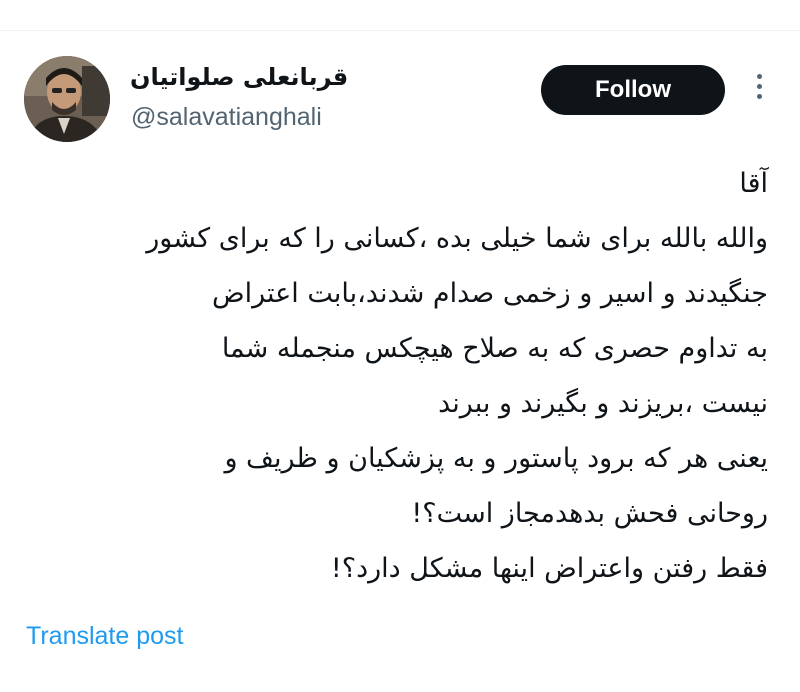 The width and height of the screenshot is (800, 692). What do you see at coordinates (759, 90) in the screenshot?
I see `more-horizontal-icon` at bounding box center [759, 90].